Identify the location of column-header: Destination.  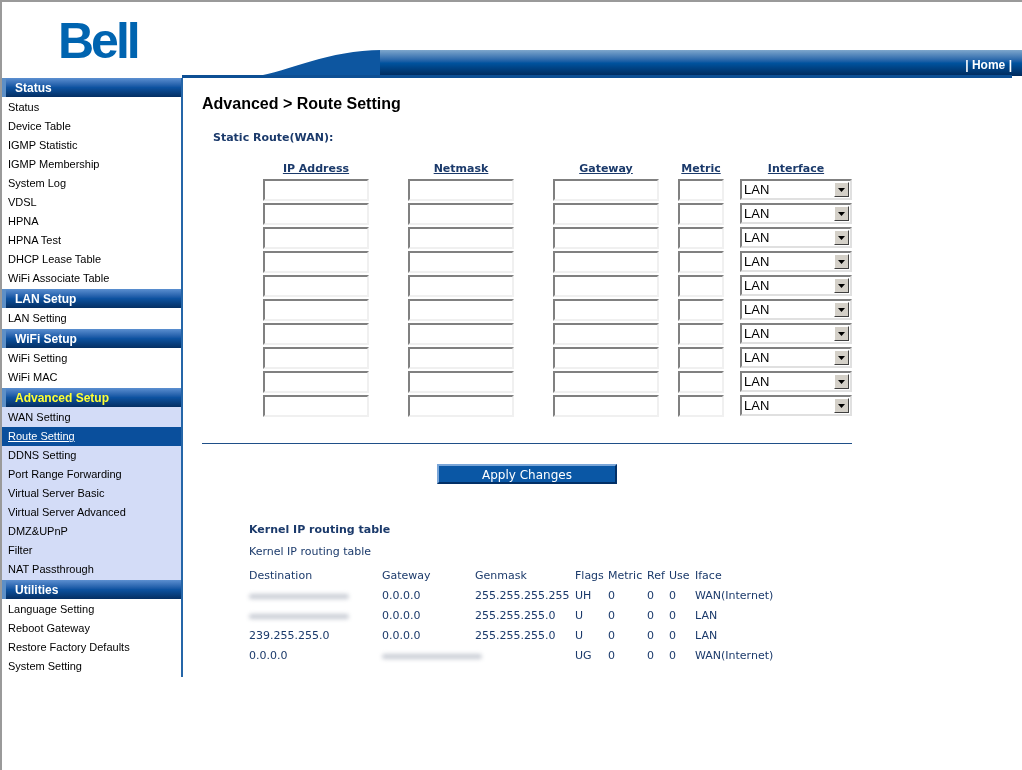
(281, 576).